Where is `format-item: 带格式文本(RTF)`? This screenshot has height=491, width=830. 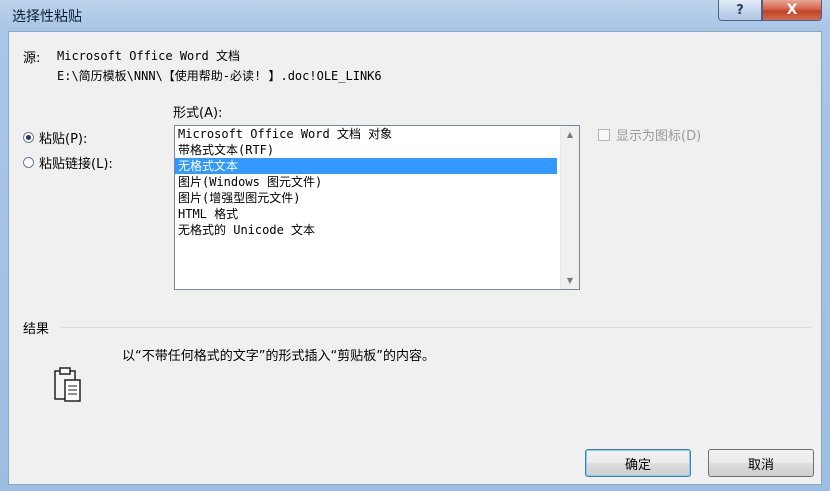 format-item: 带格式文本(RTF) is located at coordinates (366, 150).